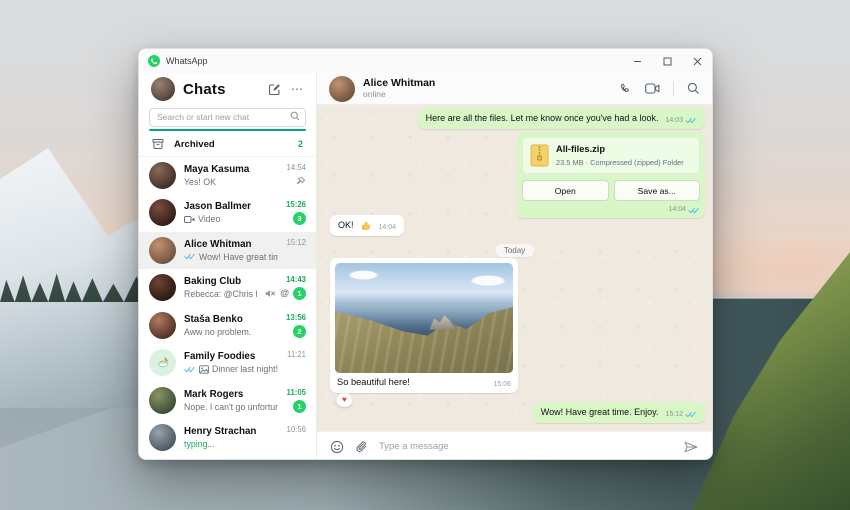 This screenshot has height=510, width=850. I want to click on day-divider: Today, so click(514, 250).